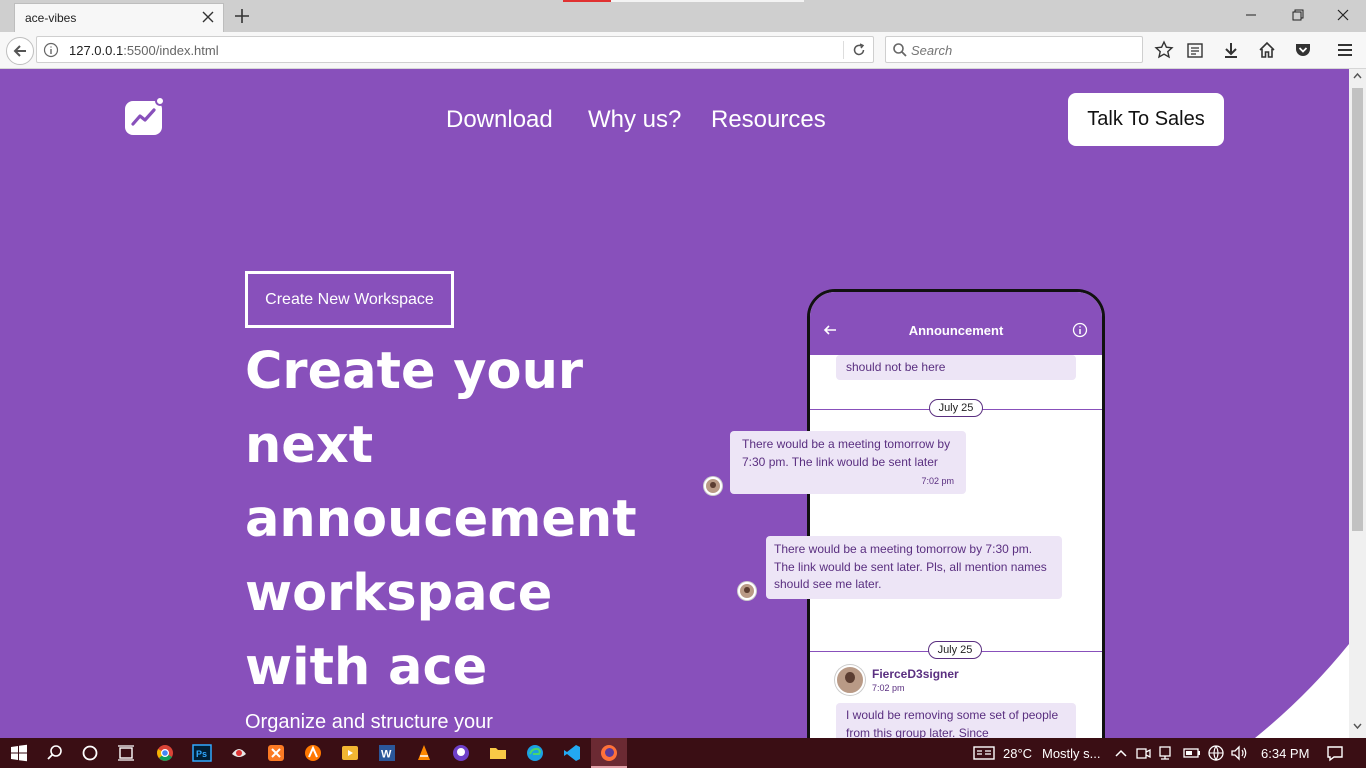 The height and width of the screenshot is (768, 1366). What do you see at coordinates (634, 120) in the screenshot?
I see `nav-link-why-us: Why us?` at bounding box center [634, 120].